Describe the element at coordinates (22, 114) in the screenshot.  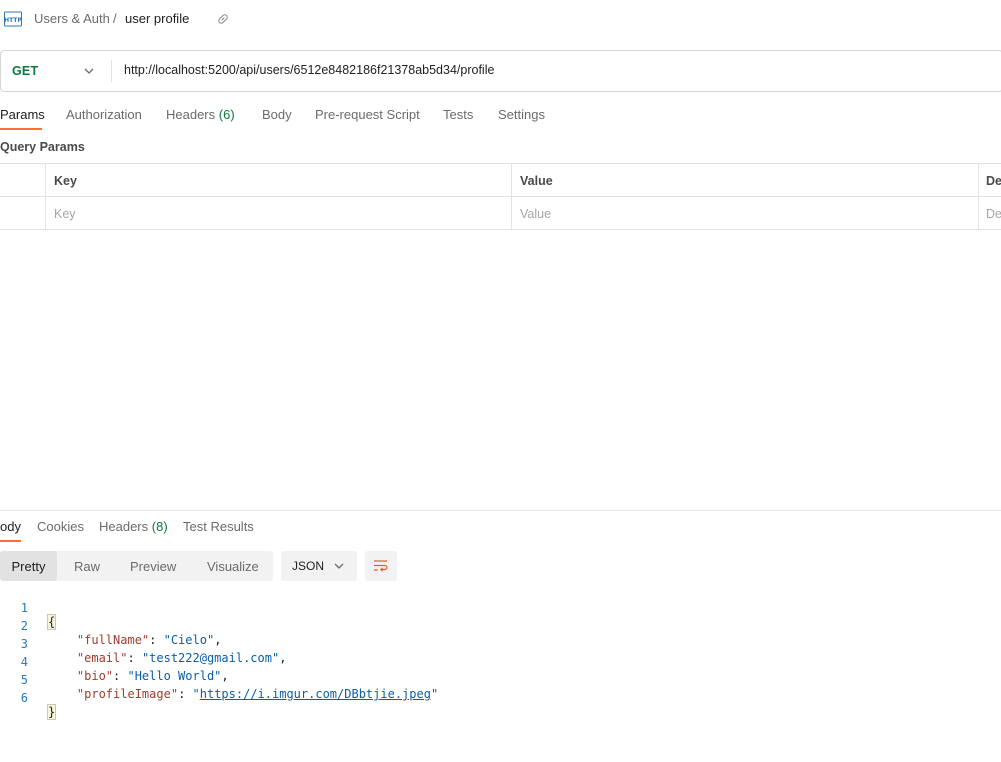
I see `tab-params: Params` at that location.